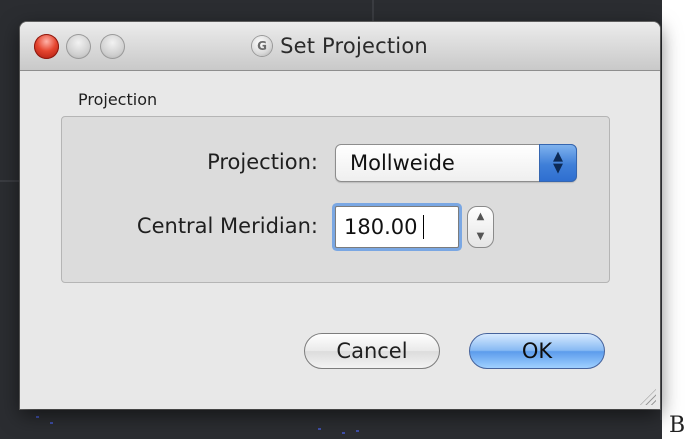 Image resolution: width=690 pixels, height=439 pixels. Describe the element at coordinates (481, 217) in the screenshot. I see `stepper-up-icon: ▲` at that location.